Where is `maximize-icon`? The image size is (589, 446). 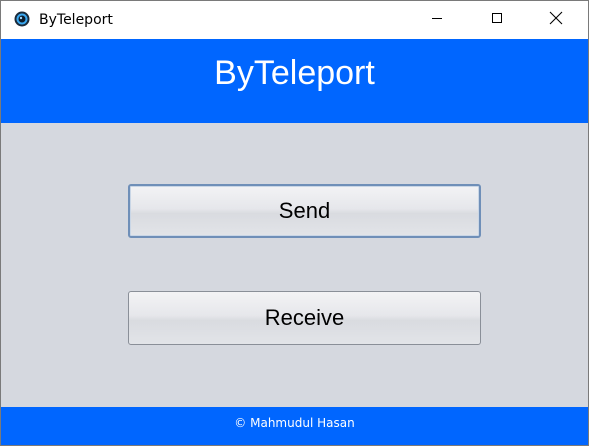 maximize-icon is located at coordinates (497, 20).